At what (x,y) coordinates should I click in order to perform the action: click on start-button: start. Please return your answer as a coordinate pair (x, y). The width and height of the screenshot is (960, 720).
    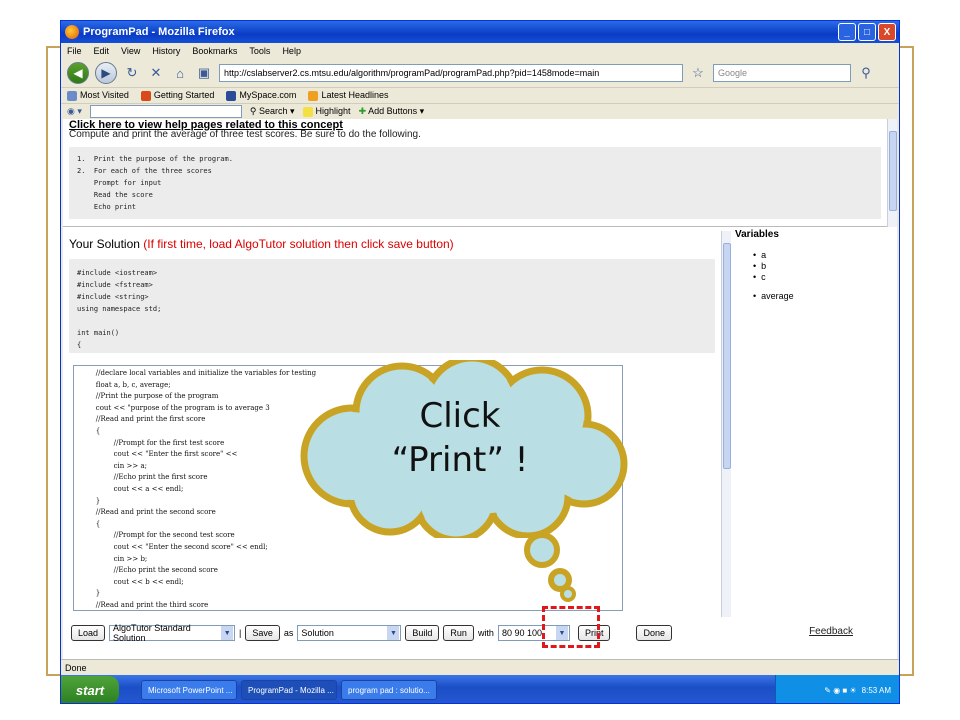
    Looking at the image, I should click on (90, 689).